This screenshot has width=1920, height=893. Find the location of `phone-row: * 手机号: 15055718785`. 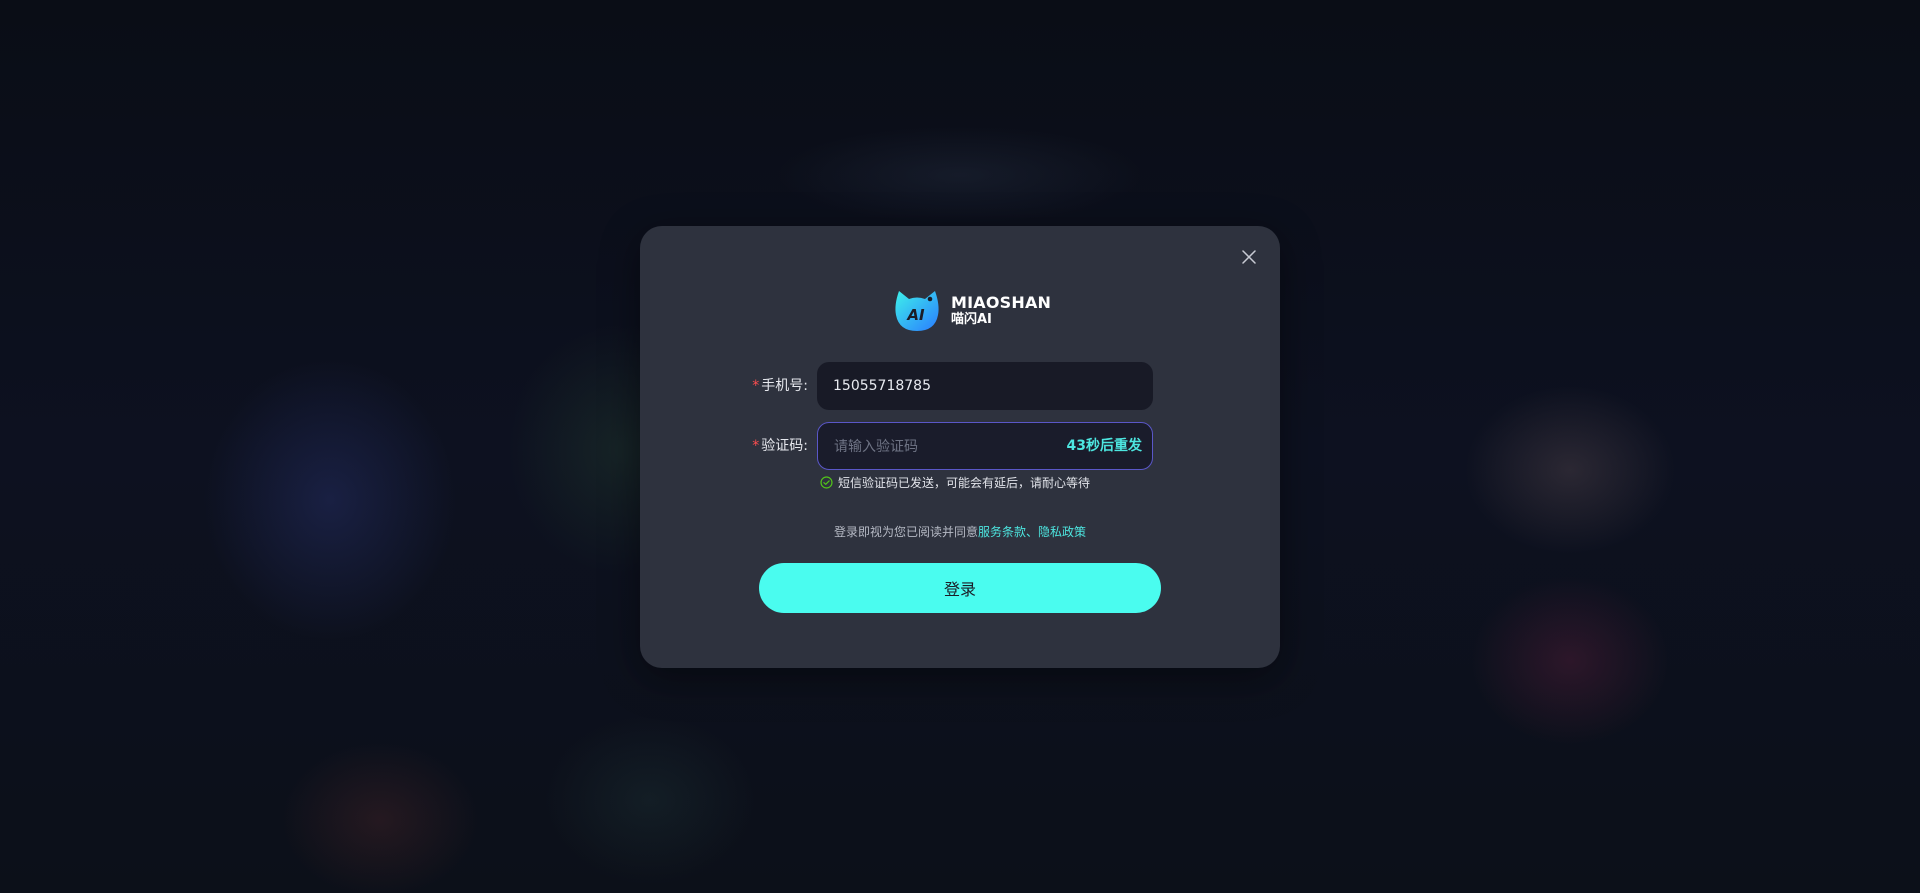

phone-row: * 手机号: 15055718785 is located at coordinates (960, 386).